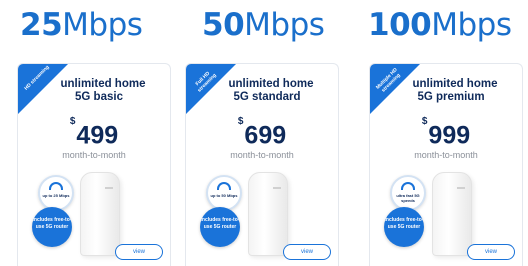  I want to click on speed-number: 25, so click(41, 25).